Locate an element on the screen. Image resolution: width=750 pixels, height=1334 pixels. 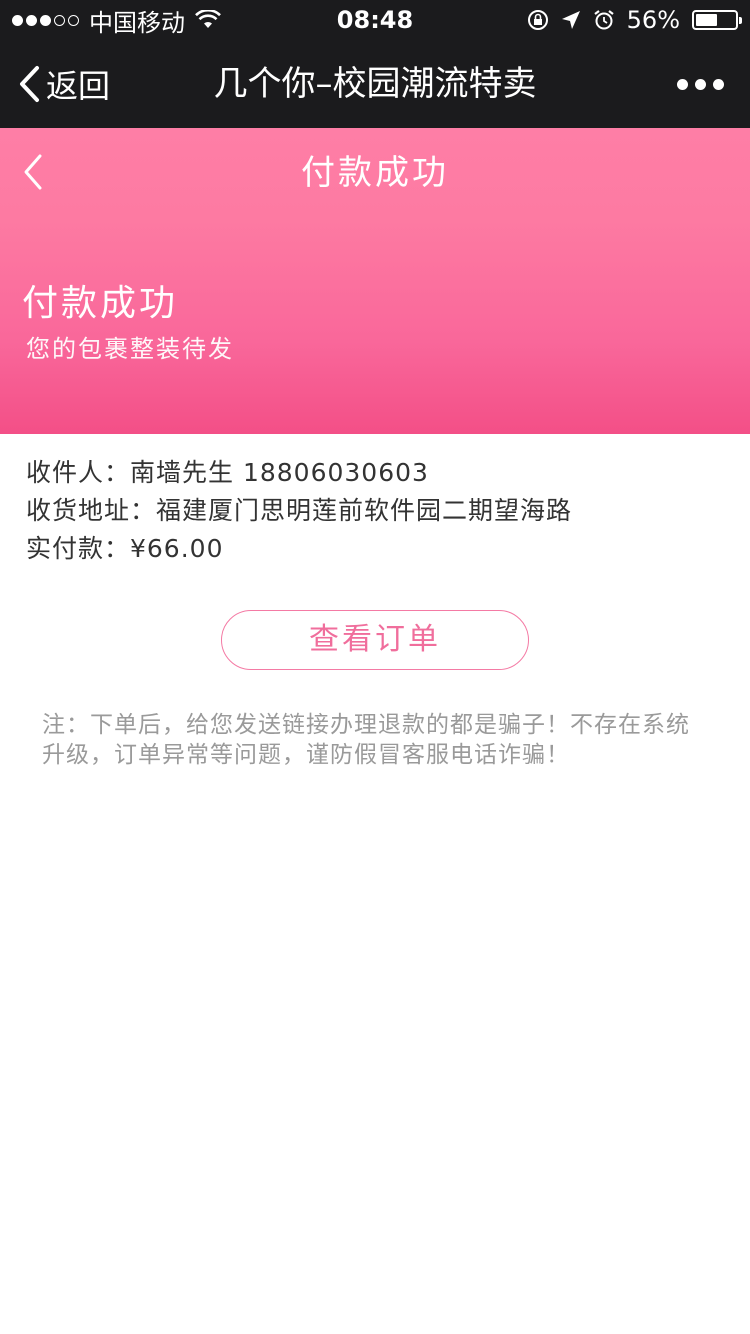
status-right: 56% is located at coordinates (634, 20).